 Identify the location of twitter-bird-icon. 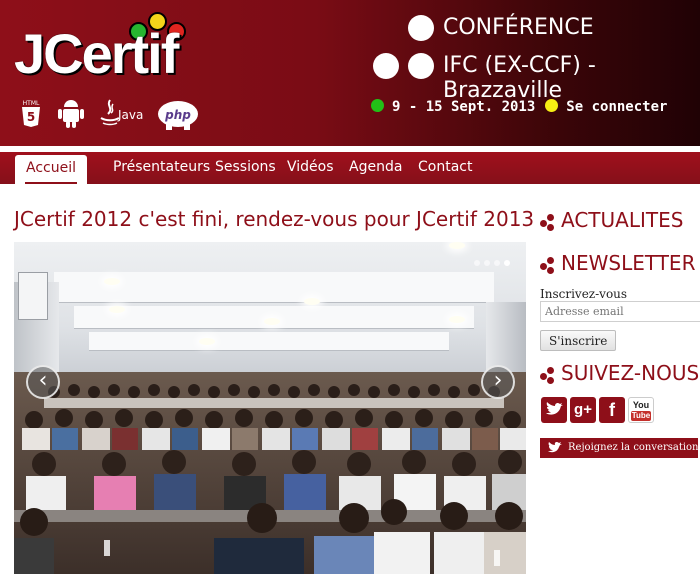
(555, 447).